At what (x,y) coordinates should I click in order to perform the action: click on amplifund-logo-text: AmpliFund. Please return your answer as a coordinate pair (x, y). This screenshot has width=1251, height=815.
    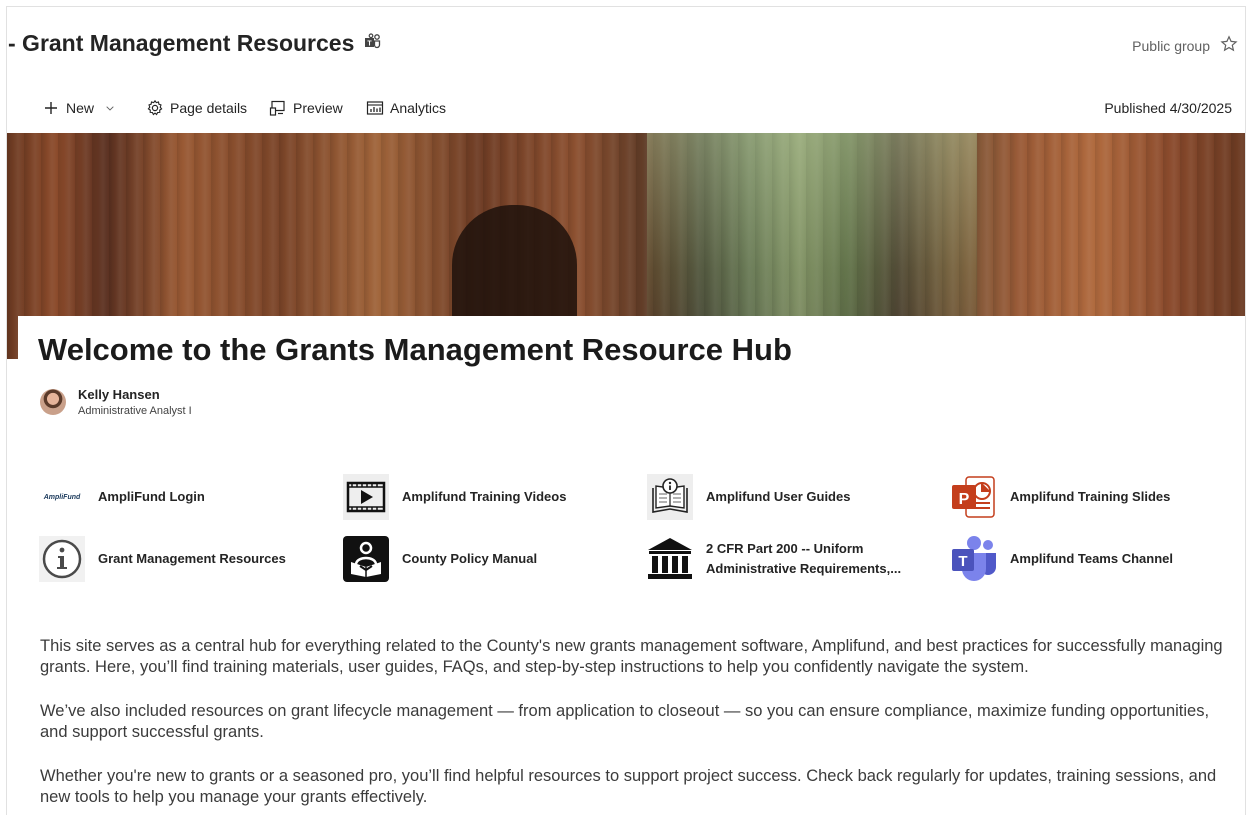
    Looking at the image, I should click on (62, 497).